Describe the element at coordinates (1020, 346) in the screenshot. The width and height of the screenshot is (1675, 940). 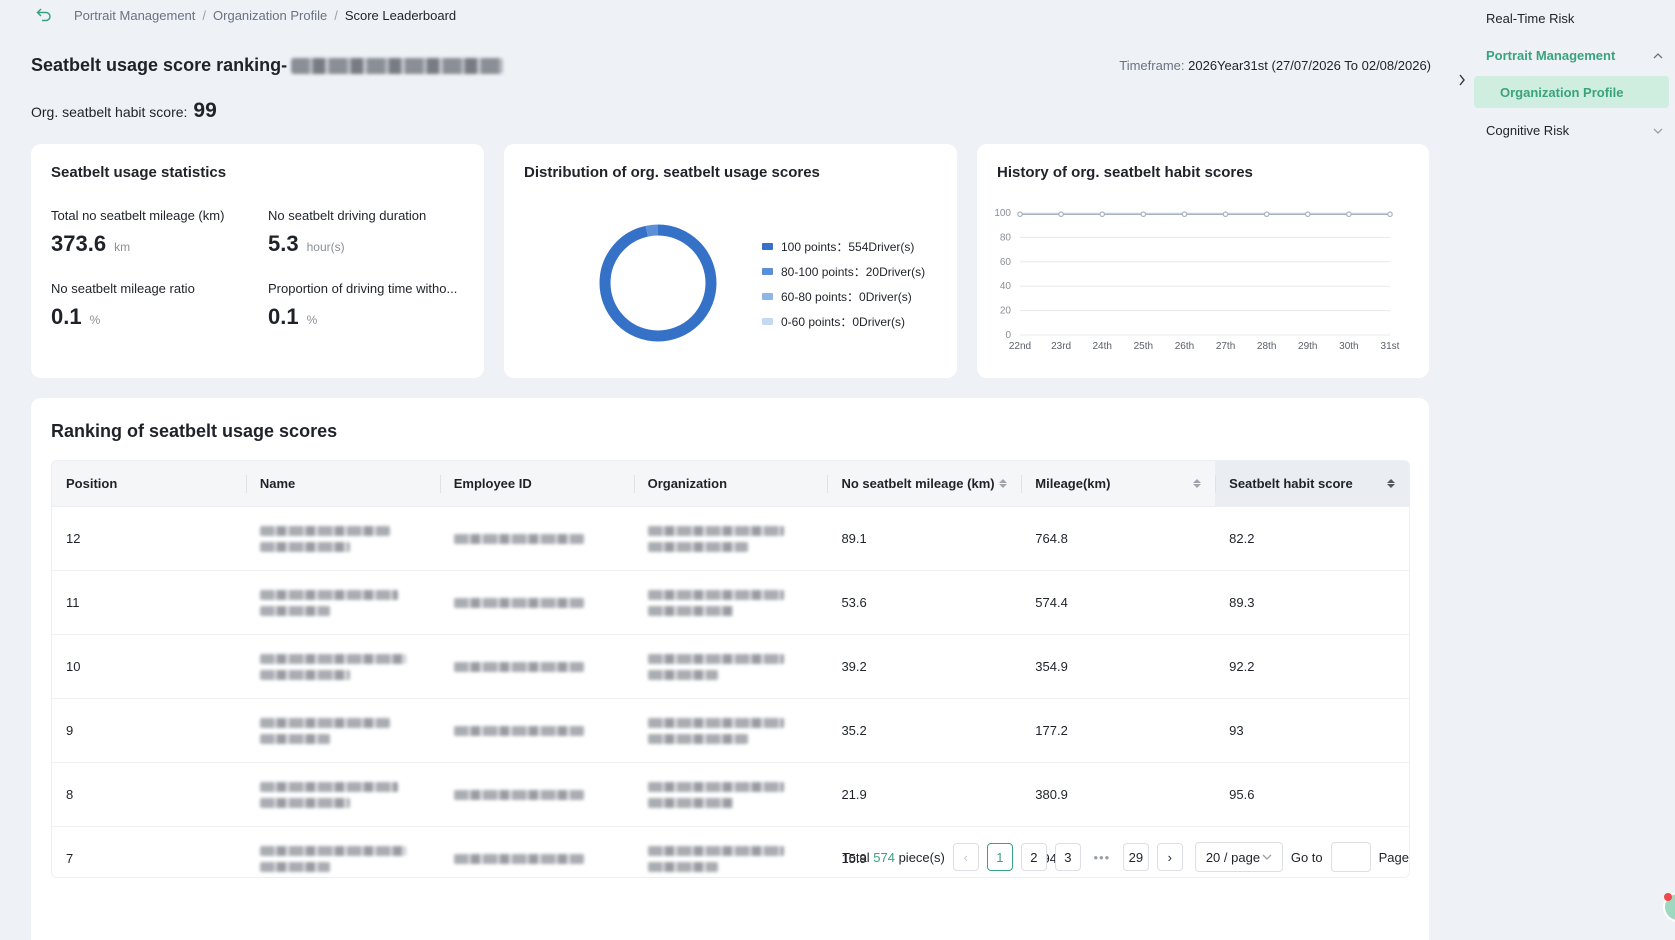
I see `x-tick-label: 22nd` at that location.